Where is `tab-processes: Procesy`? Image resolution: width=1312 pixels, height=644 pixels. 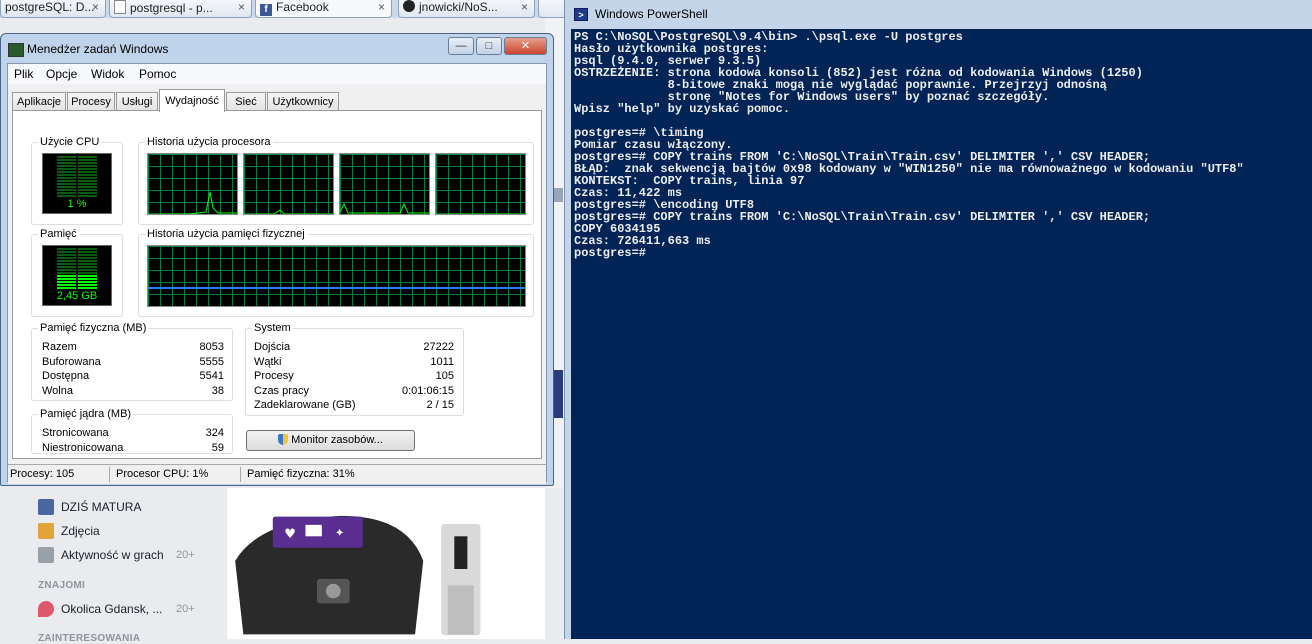
tab-processes: Procesy is located at coordinates (91, 101).